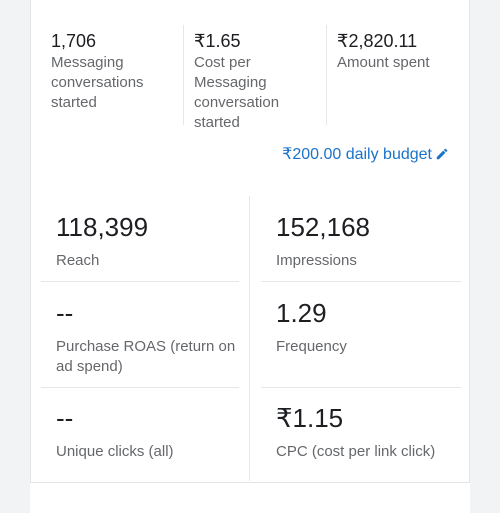  What do you see at coordinates (78, 260) in the screenshot?
I see `metric-label: Reach` at bounding box center [78, 260].